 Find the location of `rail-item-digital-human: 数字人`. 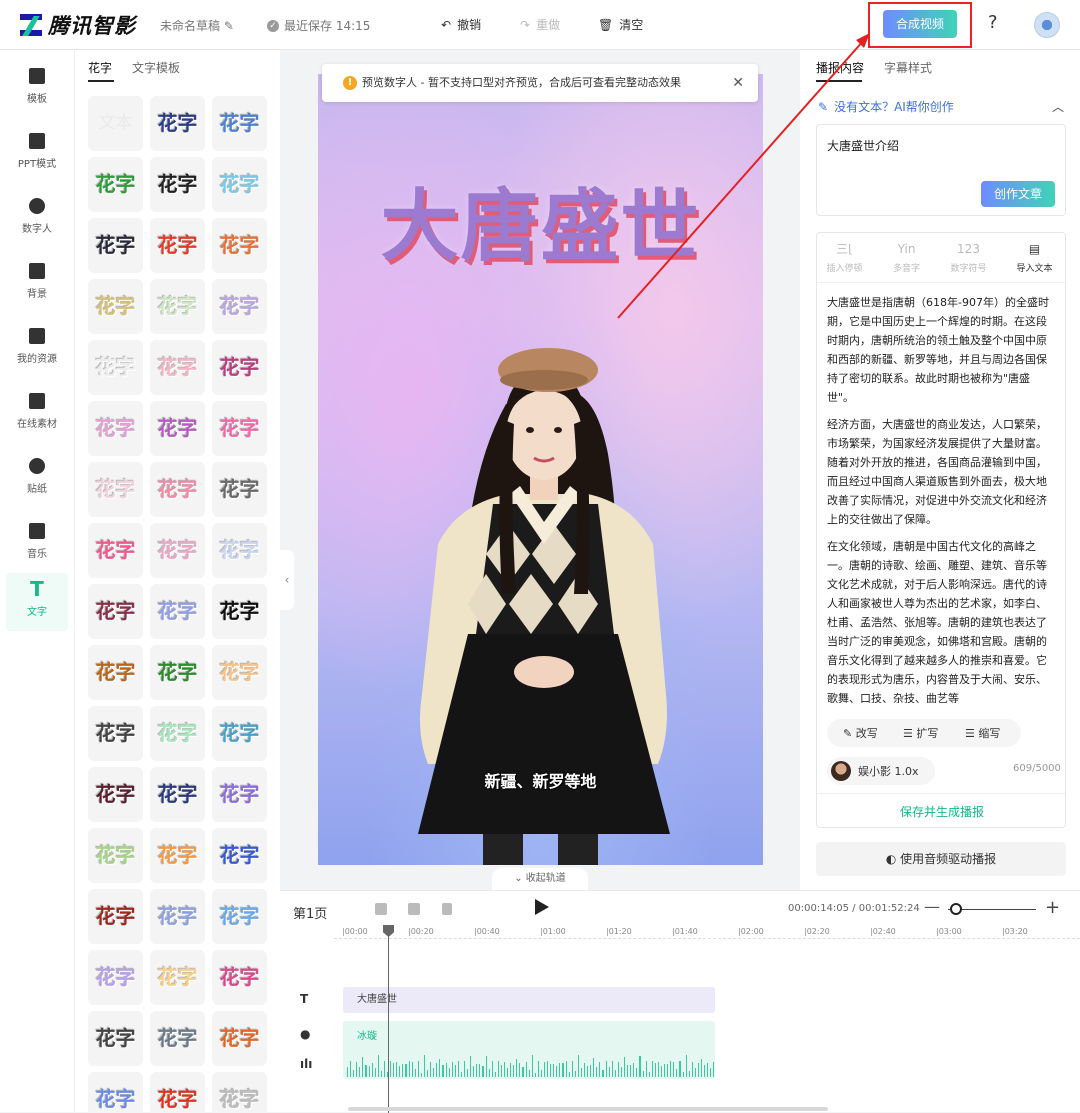

rail-item-digital-human: 数字人 is located at coordinates (37, 219).